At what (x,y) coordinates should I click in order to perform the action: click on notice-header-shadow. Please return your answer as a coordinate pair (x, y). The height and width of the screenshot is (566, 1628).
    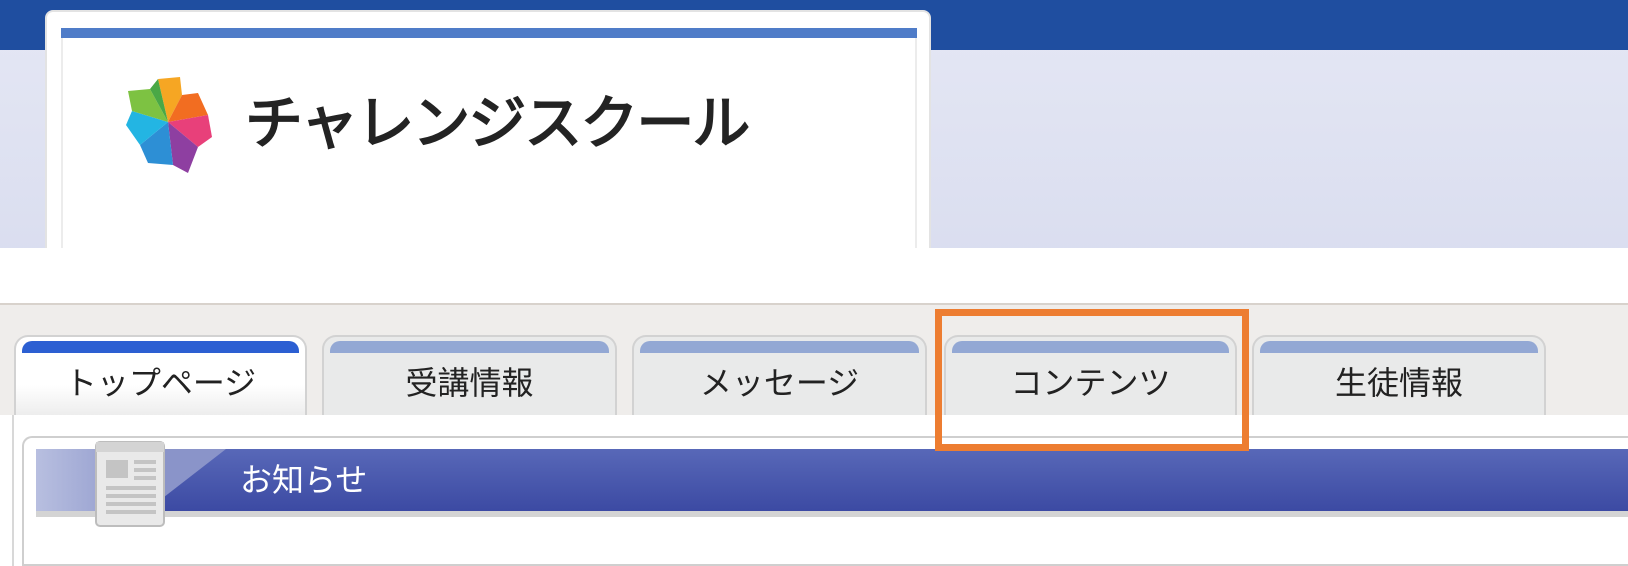
    Looking at the image, I should click on (832, 514).